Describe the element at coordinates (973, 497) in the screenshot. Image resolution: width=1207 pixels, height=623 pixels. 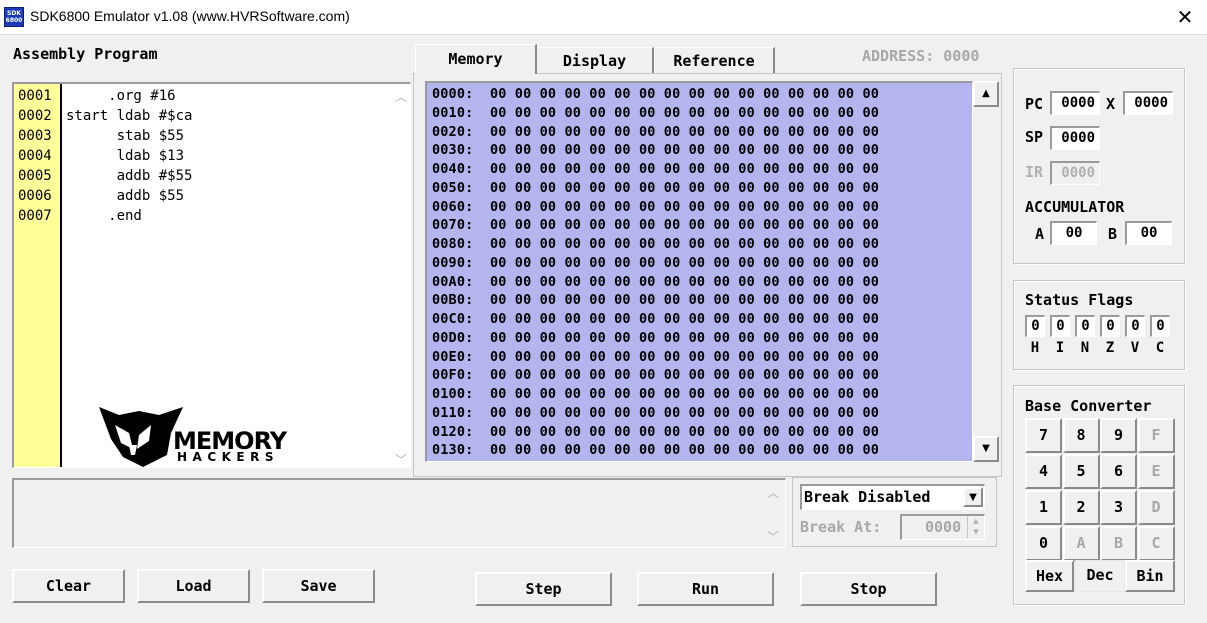
I see `chevron-down-icon: ▼` at that location.